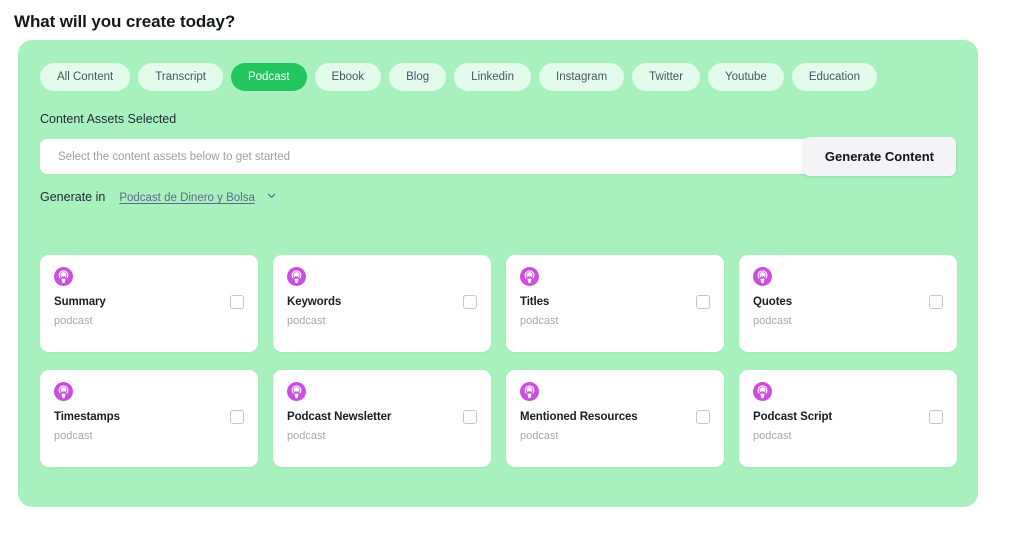 Image resolution: width=1024 pixels, height=533 pixels. I want to click on tab-linkedin: Linkedin, so click(493, 77).